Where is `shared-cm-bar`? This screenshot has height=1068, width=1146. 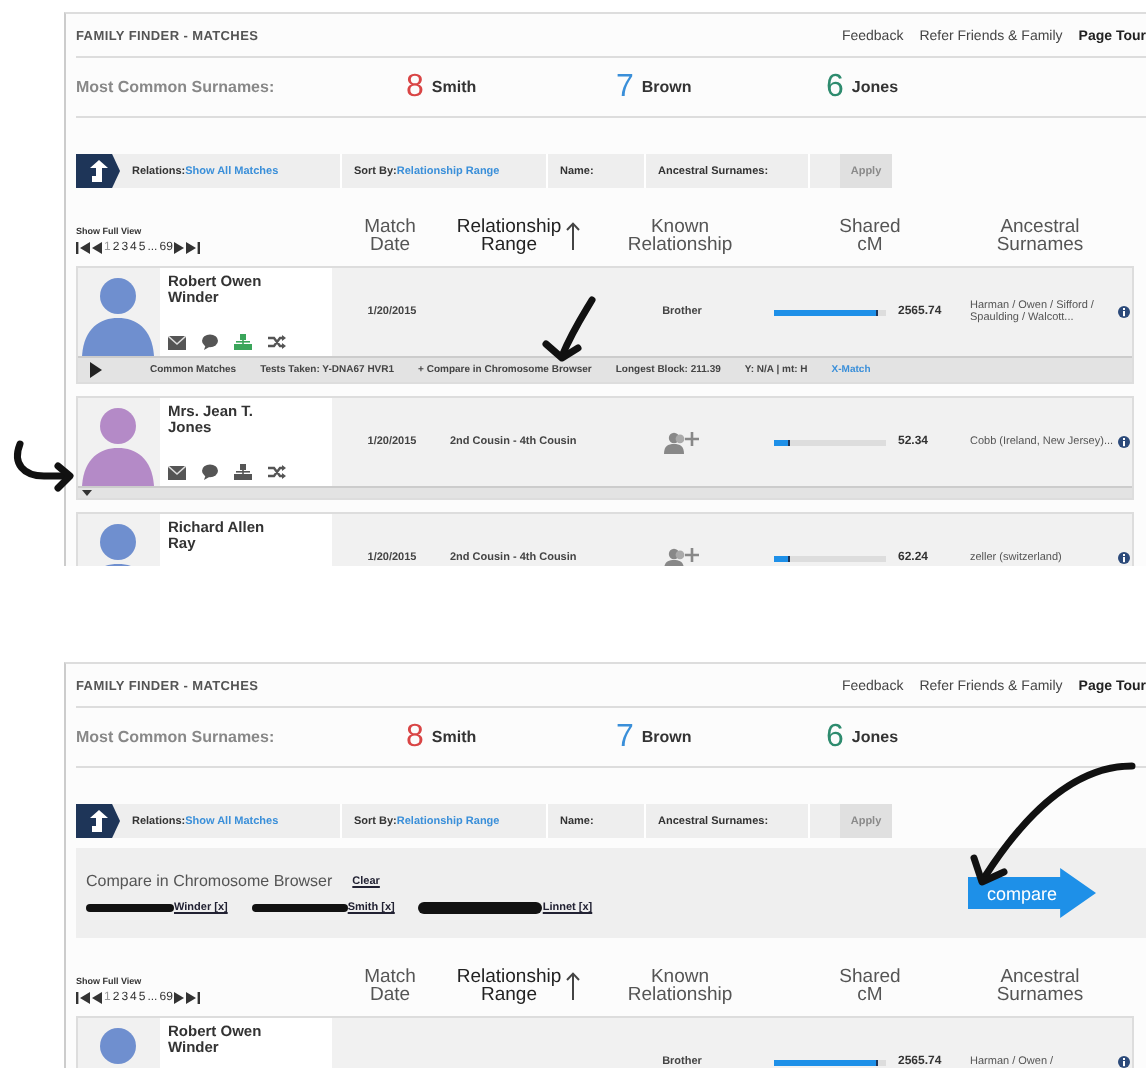
shared-cm-bar is located at coordinates (830, 312).